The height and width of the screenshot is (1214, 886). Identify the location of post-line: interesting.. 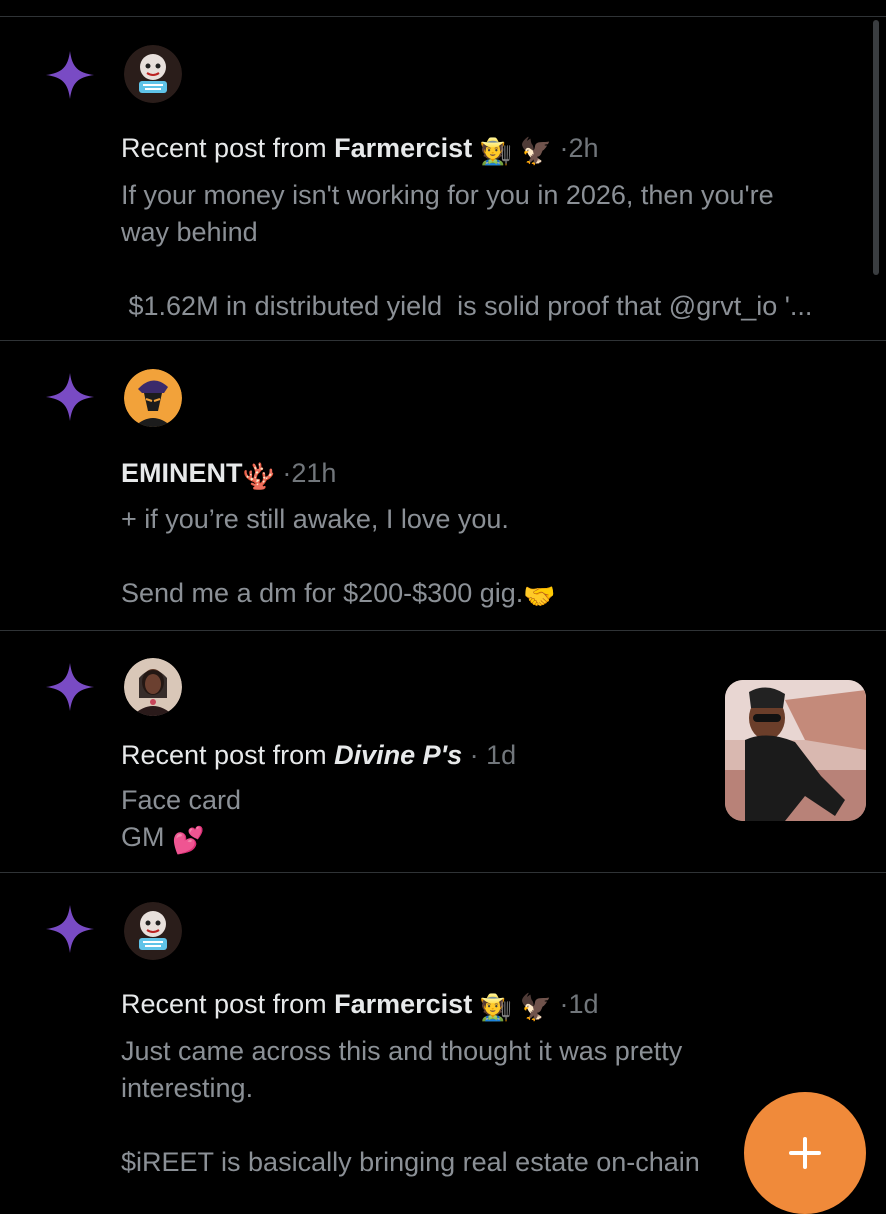
(187, 1088).